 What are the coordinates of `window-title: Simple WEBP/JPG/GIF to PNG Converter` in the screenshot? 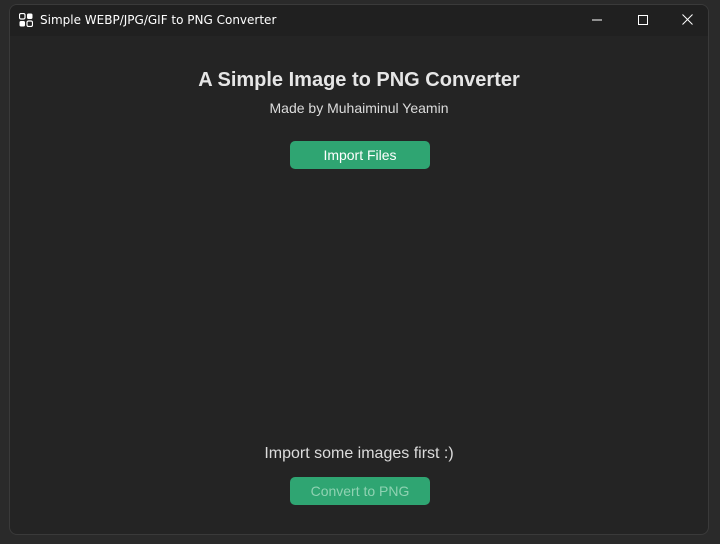 It's located at (158, 20).